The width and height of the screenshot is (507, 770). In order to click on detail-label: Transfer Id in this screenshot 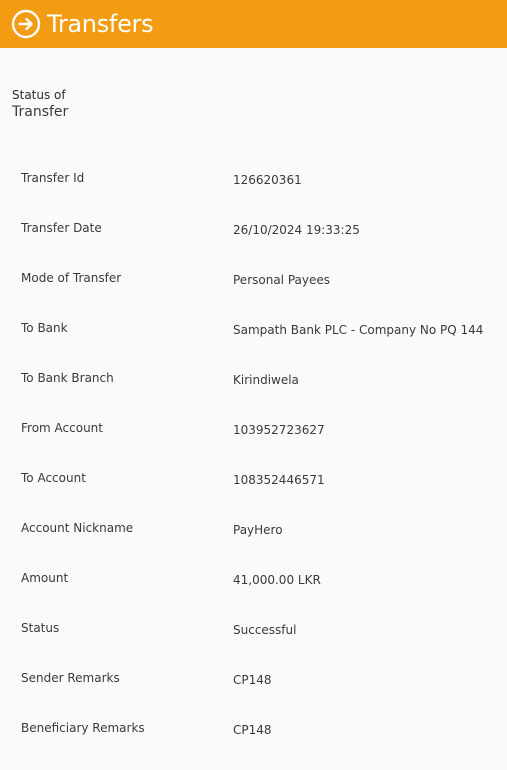, I will do `click(53, 178)`.